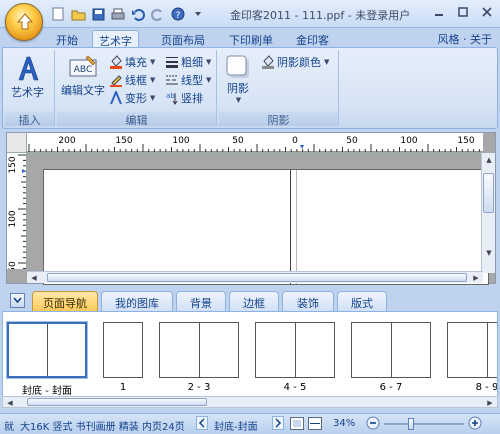  What do you see at coordinates (136, 98) in the screenshot?
I see `transform-label: 变形` at bounding box center [136, 98].